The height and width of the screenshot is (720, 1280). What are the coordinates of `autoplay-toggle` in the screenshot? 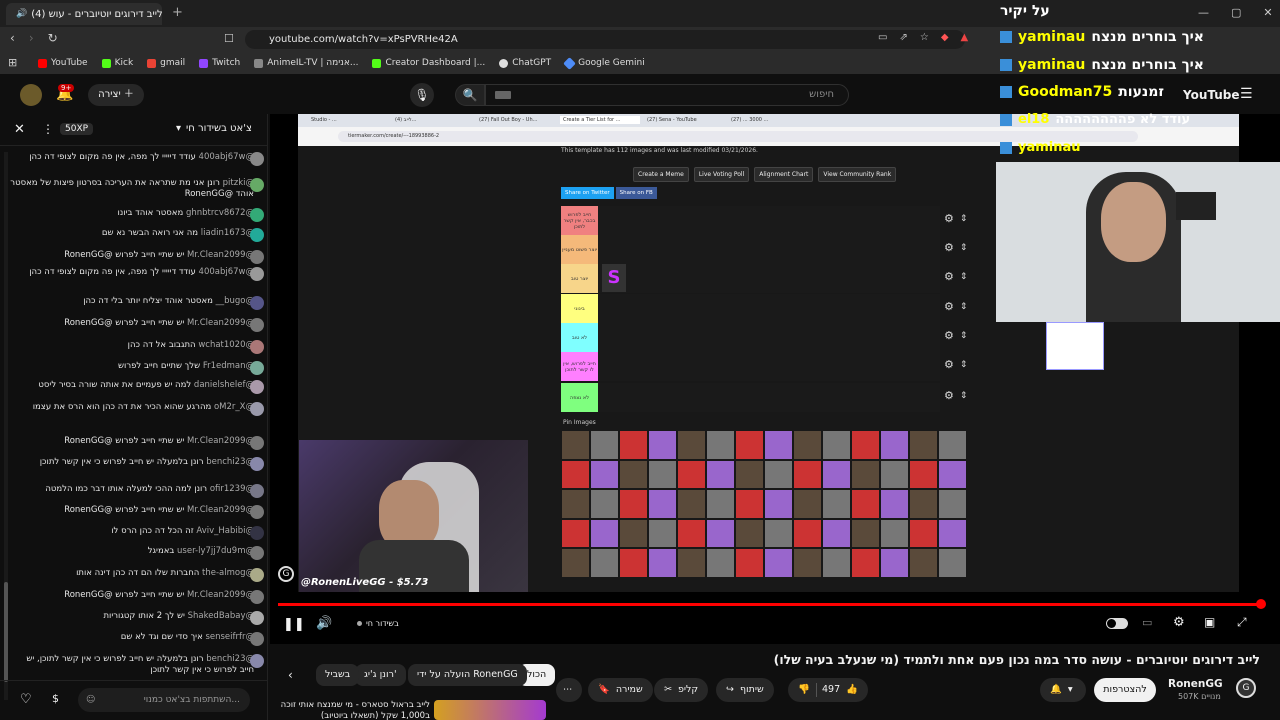 It's located at (1117, 623).